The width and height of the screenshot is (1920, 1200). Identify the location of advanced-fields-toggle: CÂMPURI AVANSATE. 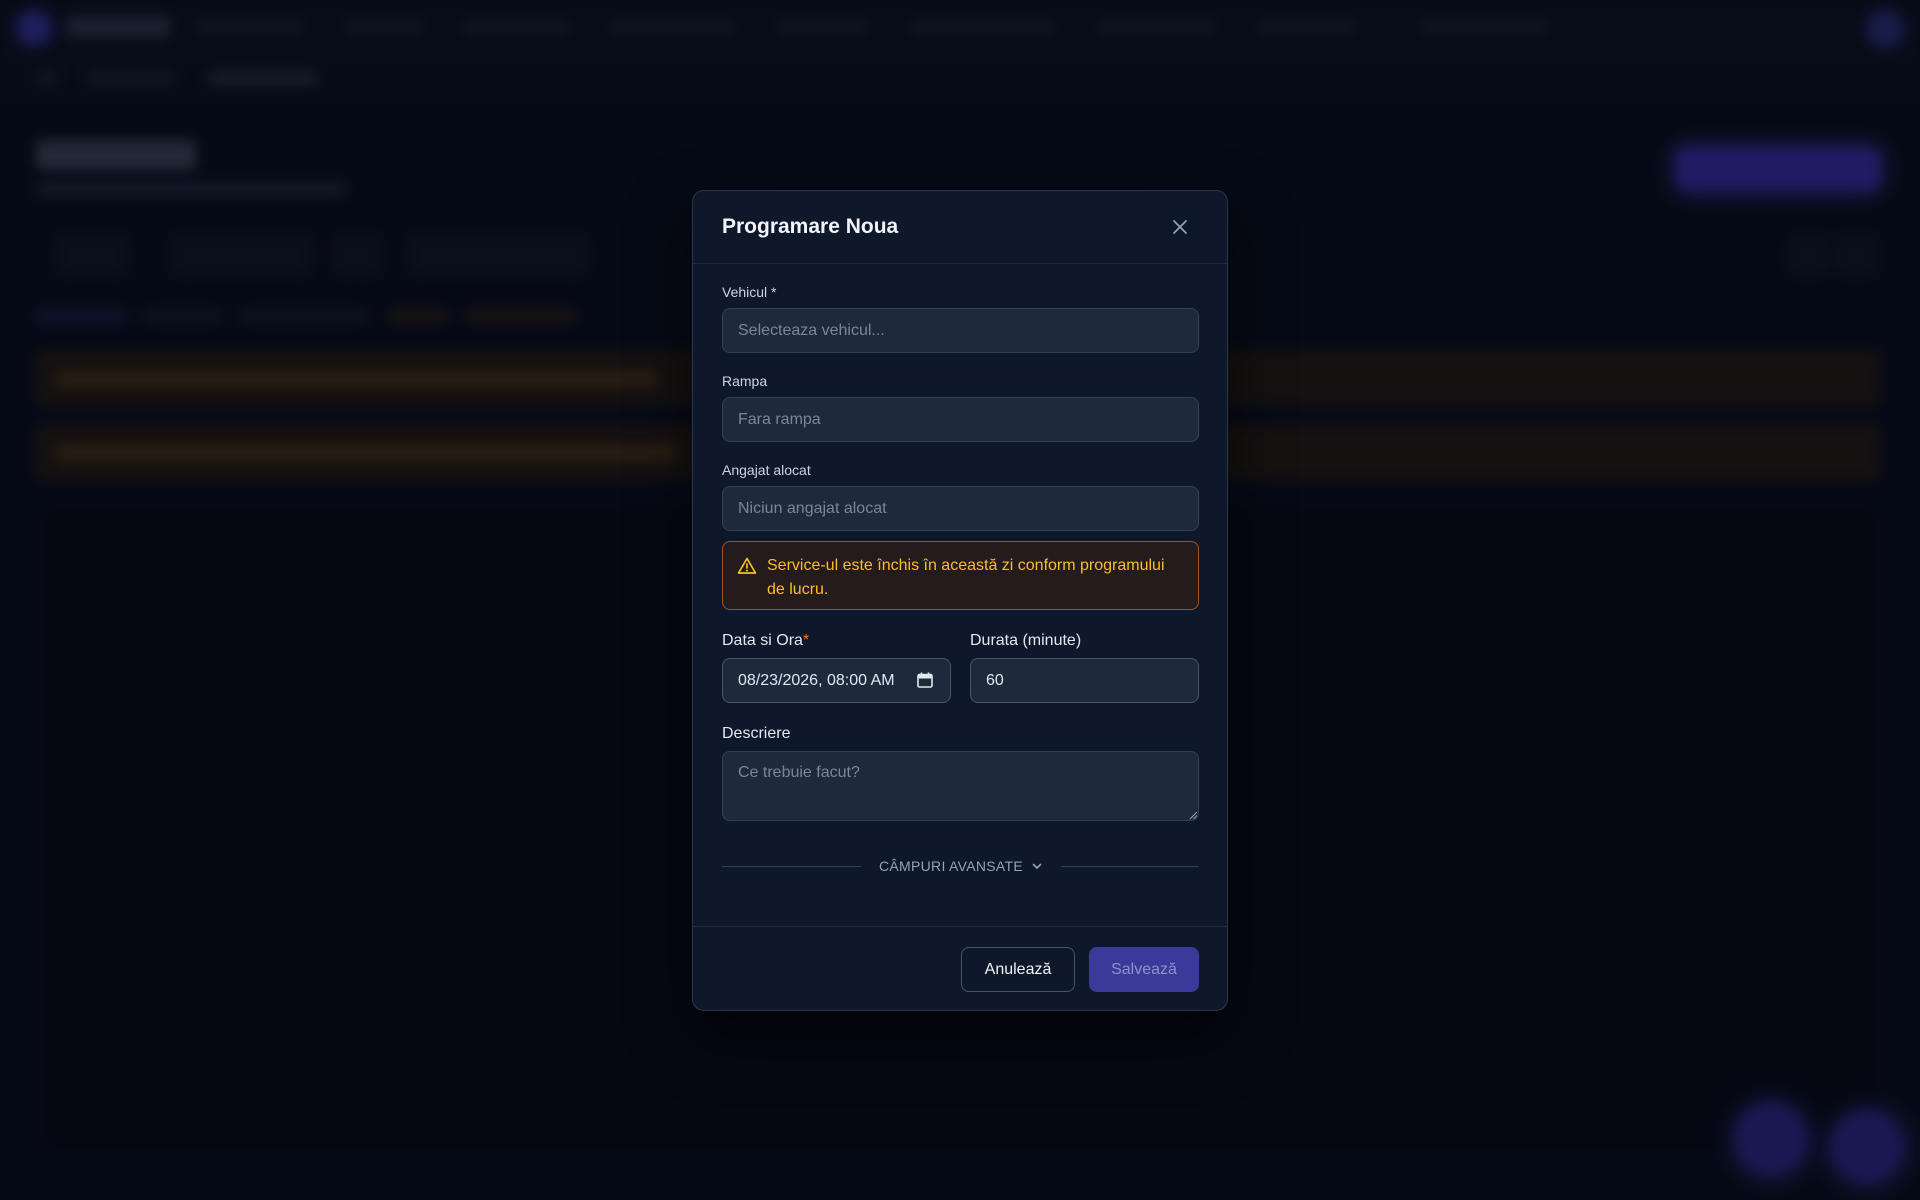
(961, 866).